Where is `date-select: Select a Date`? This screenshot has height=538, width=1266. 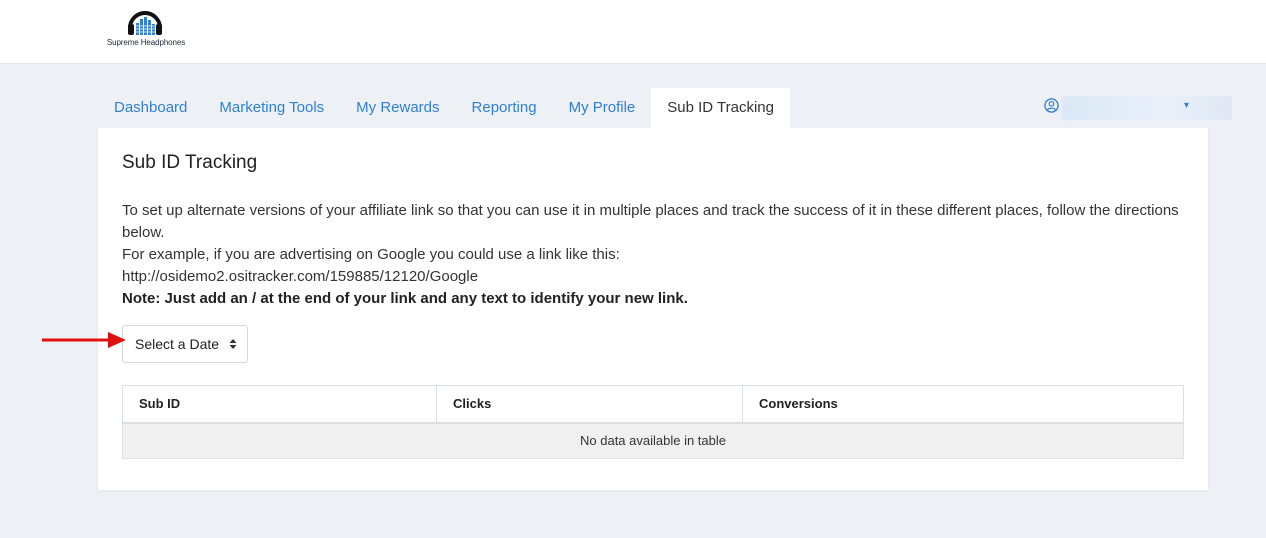
date-select: Select a Date is located at coordinates (185, 344).